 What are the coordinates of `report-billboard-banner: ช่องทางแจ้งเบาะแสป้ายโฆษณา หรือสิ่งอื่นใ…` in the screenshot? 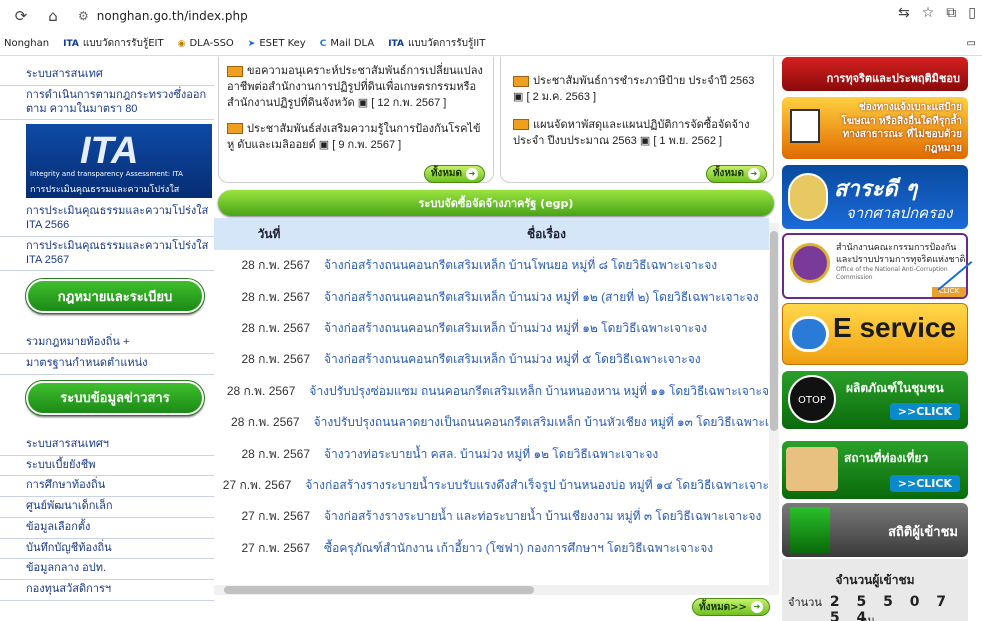 It's located at (875, 128).